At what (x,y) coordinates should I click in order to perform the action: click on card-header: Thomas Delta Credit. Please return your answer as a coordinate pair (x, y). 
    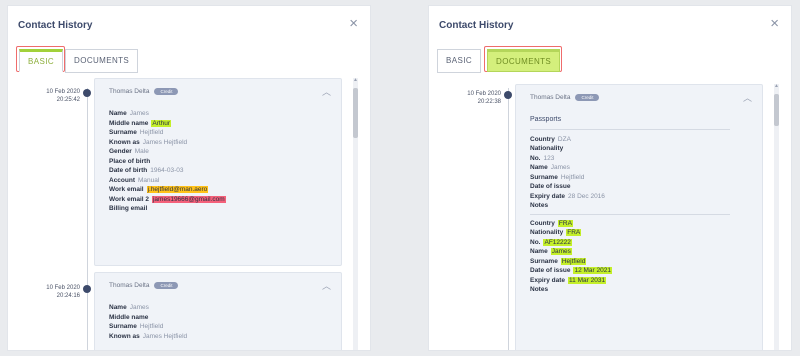
    Looking at the image, I should click on (565, 97).